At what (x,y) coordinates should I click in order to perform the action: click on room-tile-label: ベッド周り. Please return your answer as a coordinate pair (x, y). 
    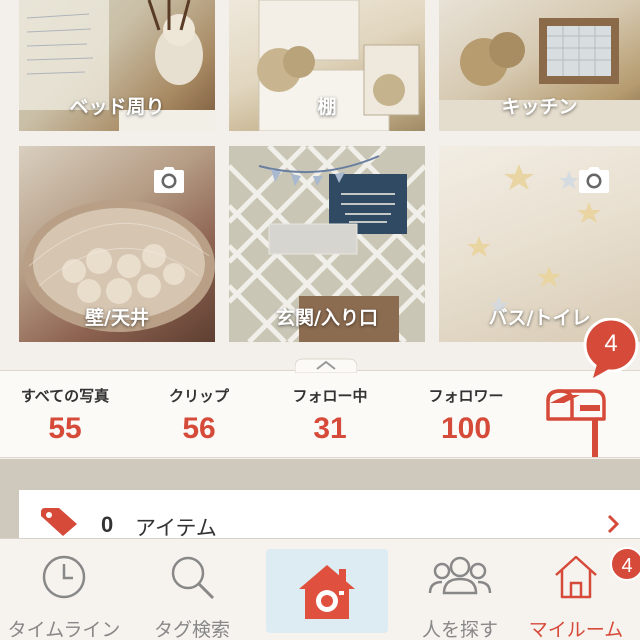
    Looking at the image, I should click on (117, 107).